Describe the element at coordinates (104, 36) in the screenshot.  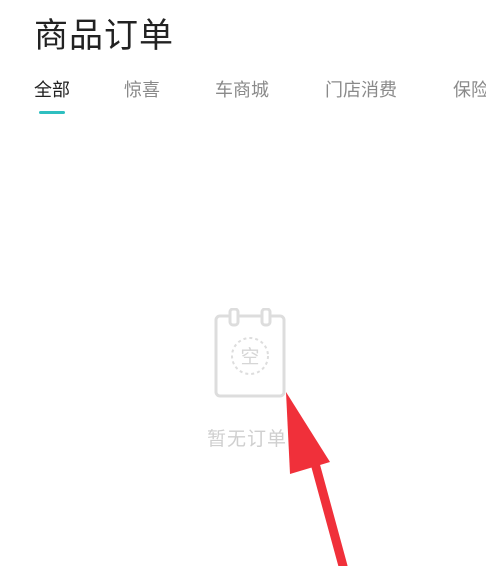
I see `page-title: 商品订单` at that location.